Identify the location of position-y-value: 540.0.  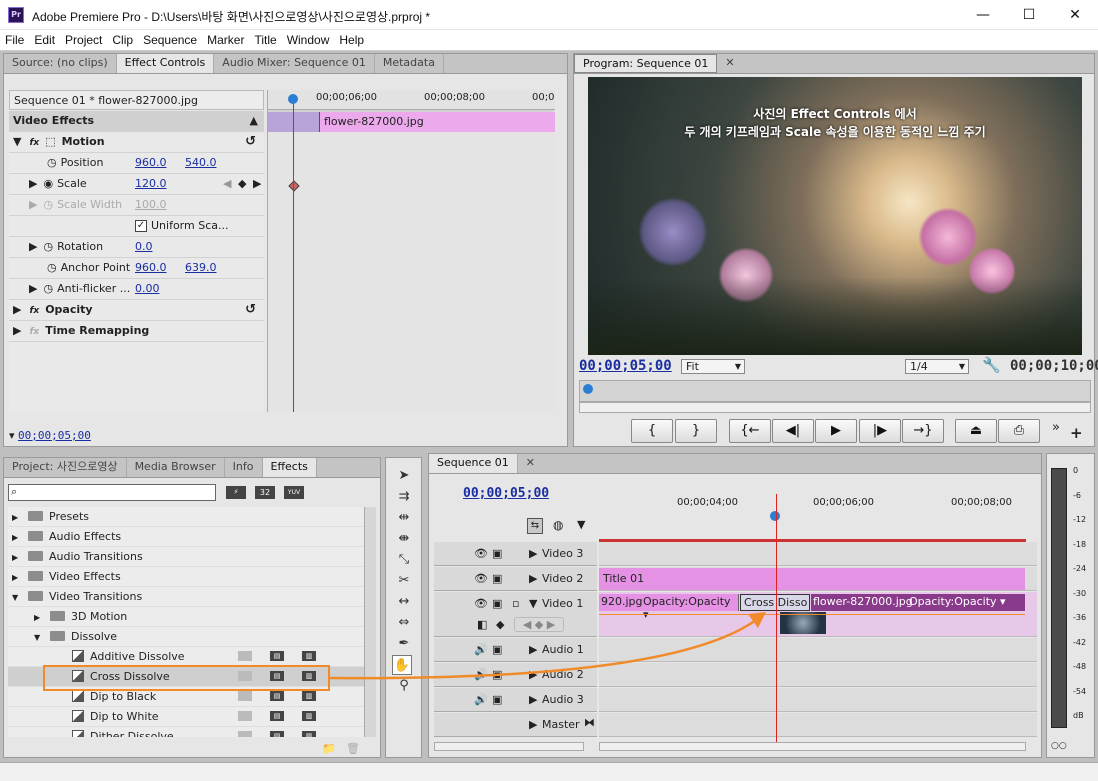
(201, 163).